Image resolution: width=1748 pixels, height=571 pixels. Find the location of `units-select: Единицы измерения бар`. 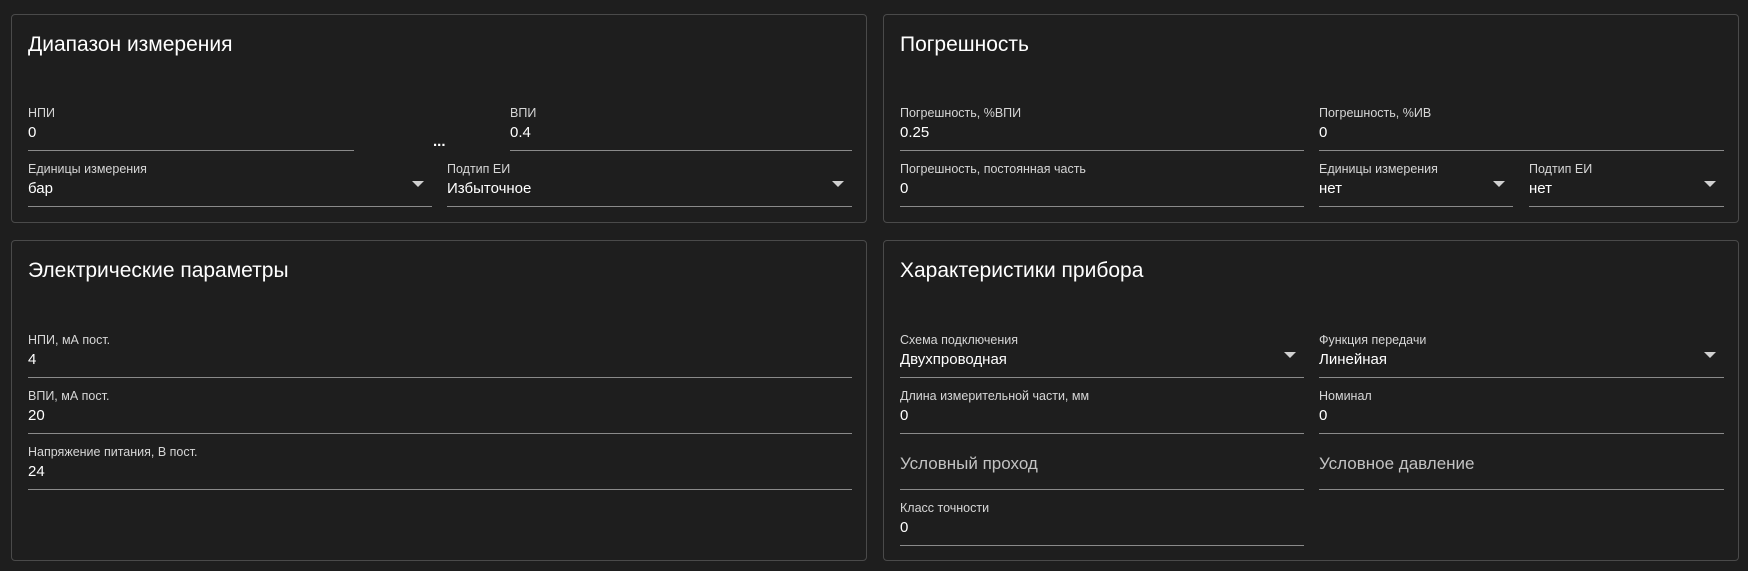

units-select: Единицы измерения бар is located at coordinates (230, 184).